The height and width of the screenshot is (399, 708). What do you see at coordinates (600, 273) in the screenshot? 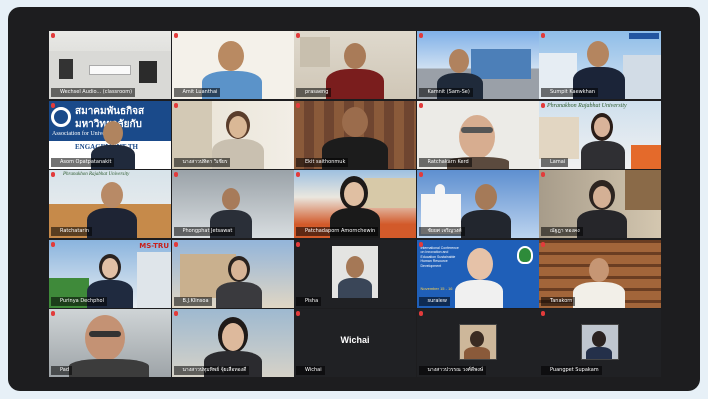
I see `participant-tile: Tanakorn` at bounding box center [600, 273].